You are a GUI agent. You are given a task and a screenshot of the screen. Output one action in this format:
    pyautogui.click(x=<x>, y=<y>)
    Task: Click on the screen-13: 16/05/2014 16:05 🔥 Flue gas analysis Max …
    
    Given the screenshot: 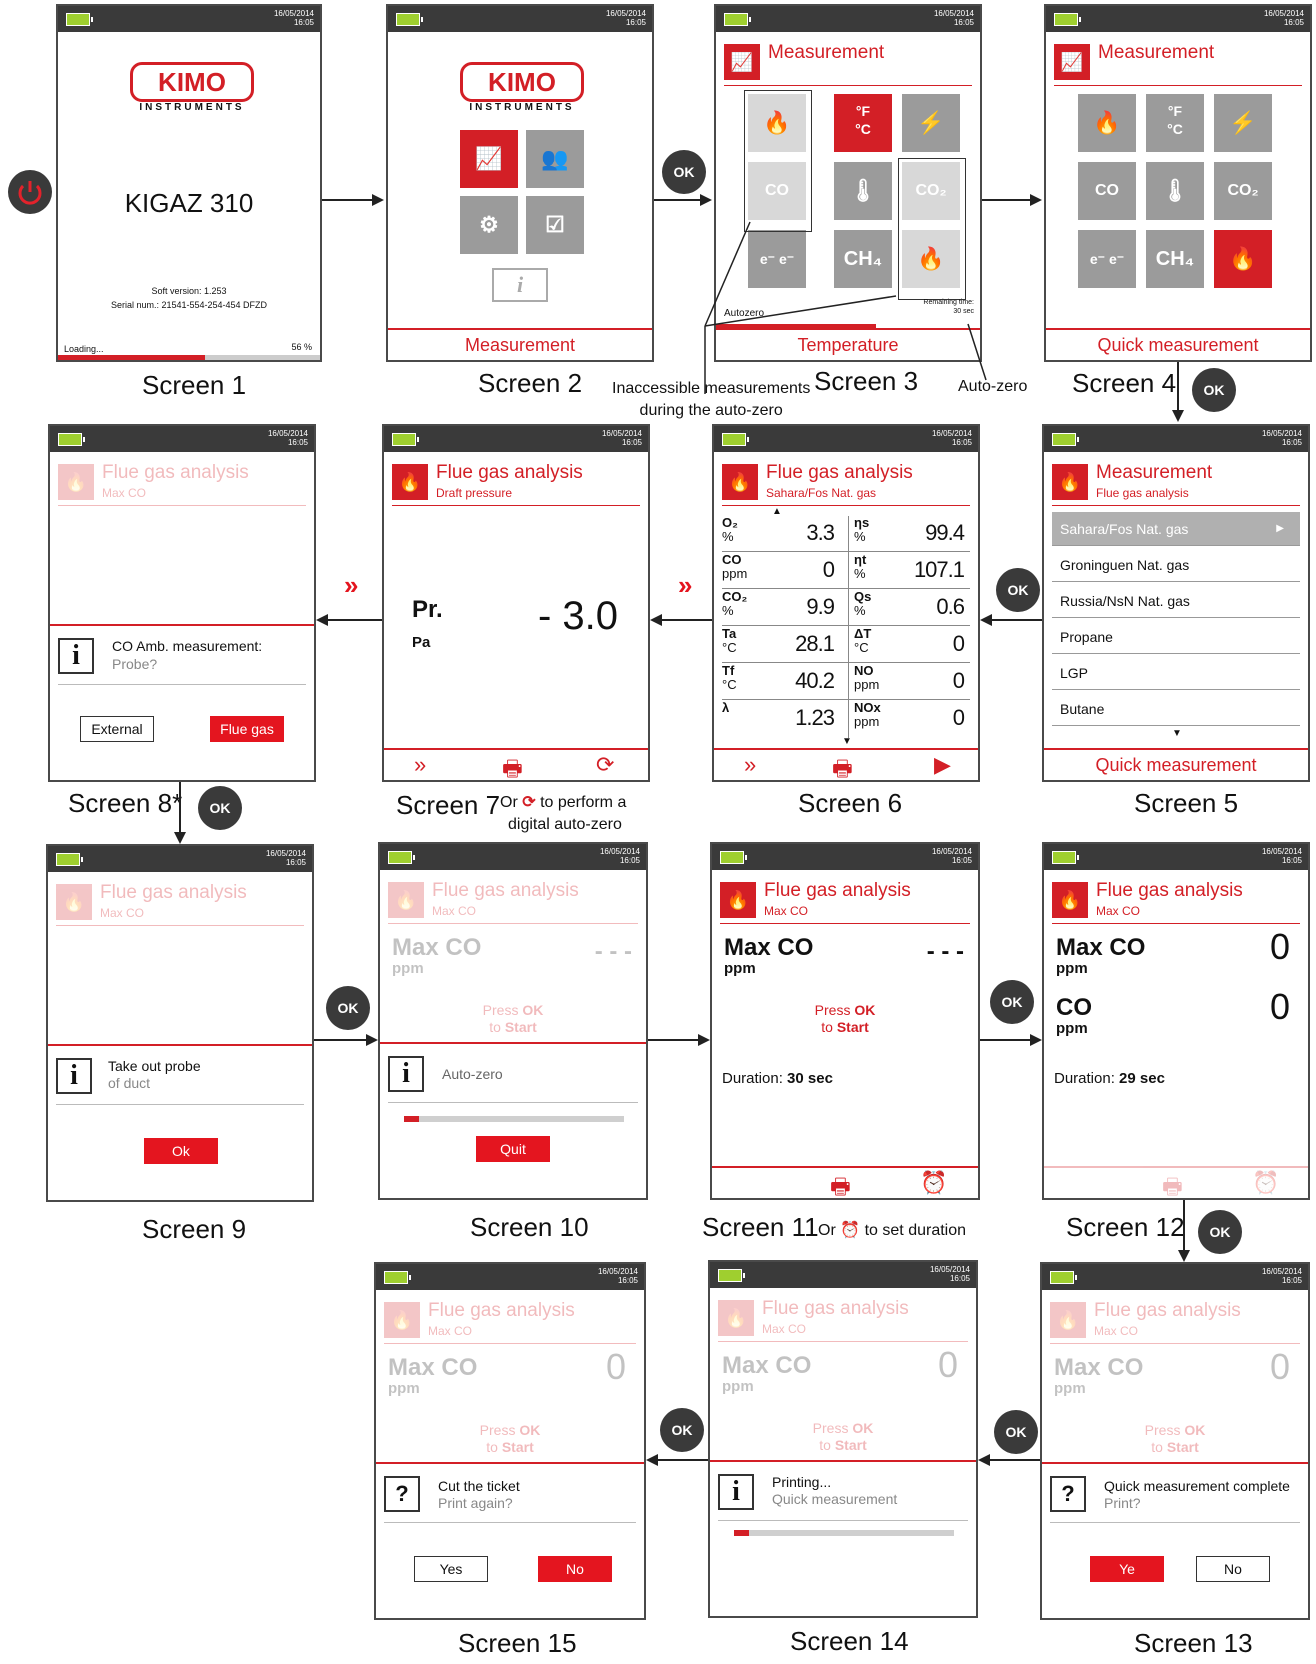 What is the action you would take?
    pyautogui.click(x=1175, y=1441)
    